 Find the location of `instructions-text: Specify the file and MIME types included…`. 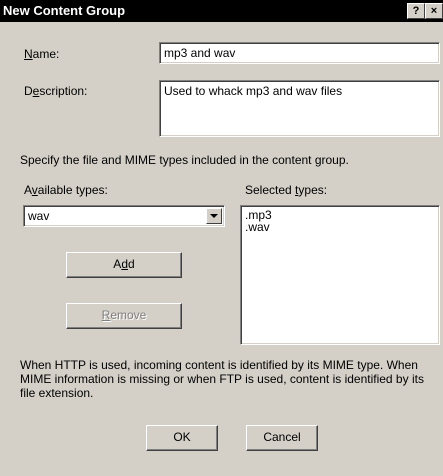

instructions-text: Specify the file and MIME types included… is located at coordinates (184, 160).